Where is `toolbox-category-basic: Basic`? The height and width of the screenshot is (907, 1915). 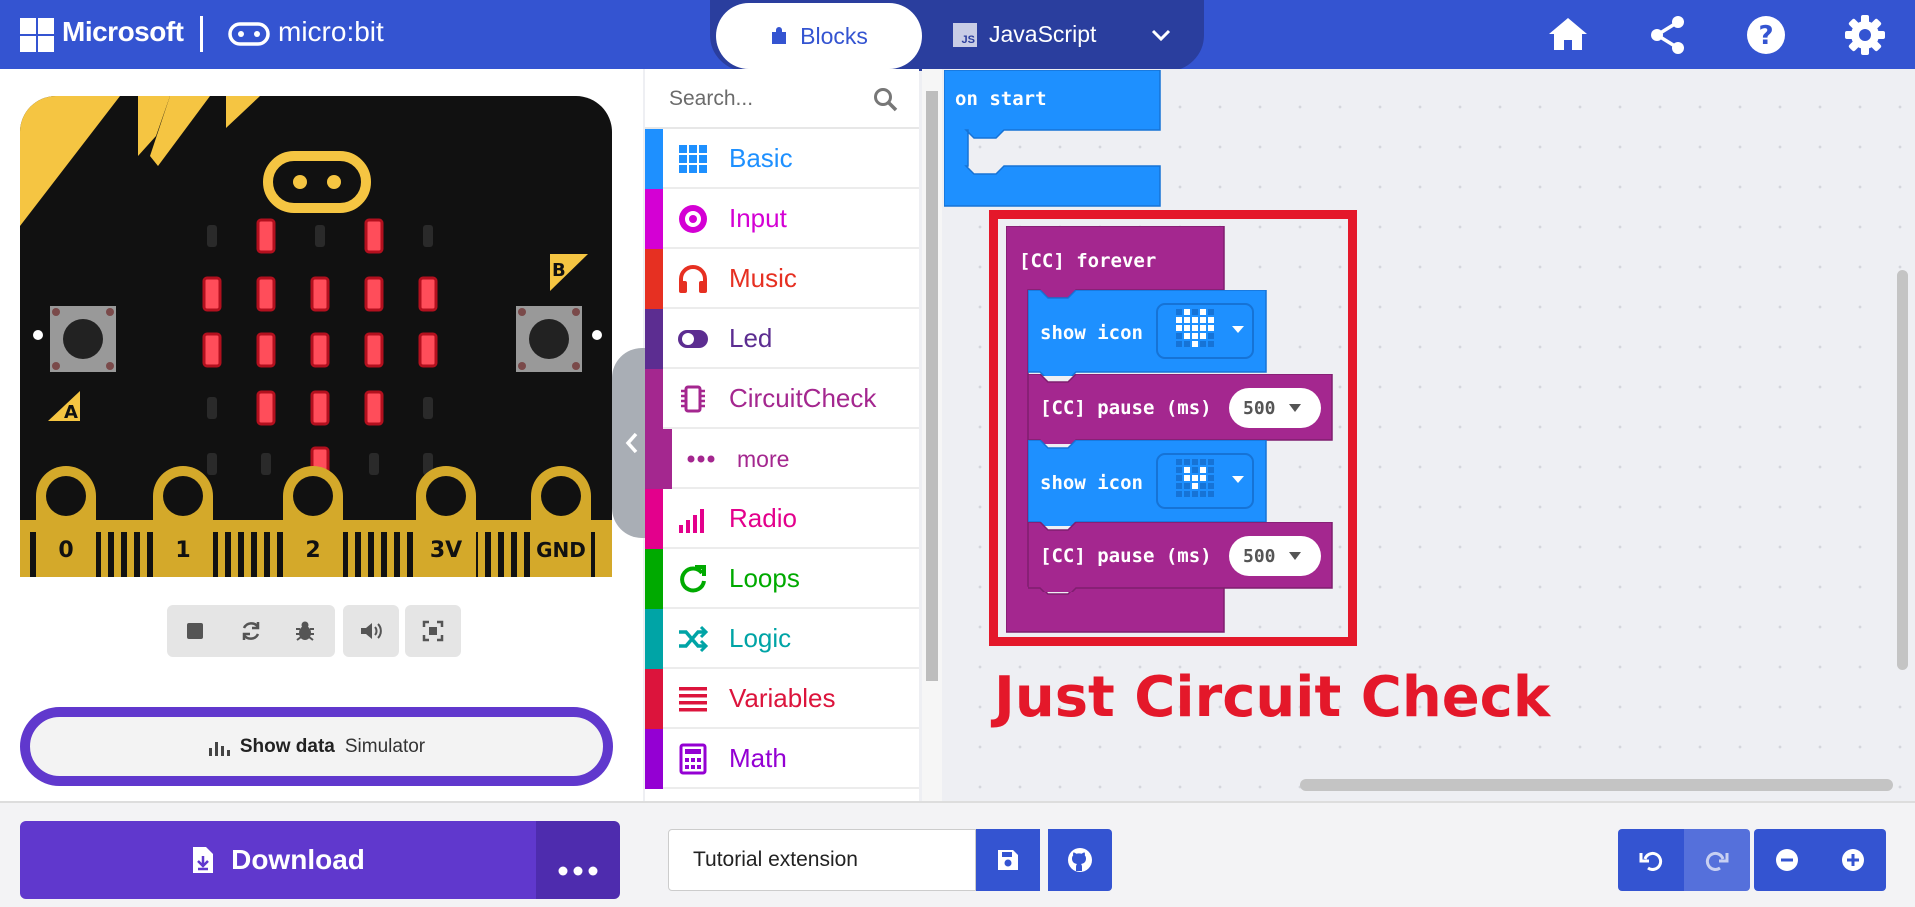
toolbox-category-basic: Basic is located at coordinates (782, 159).